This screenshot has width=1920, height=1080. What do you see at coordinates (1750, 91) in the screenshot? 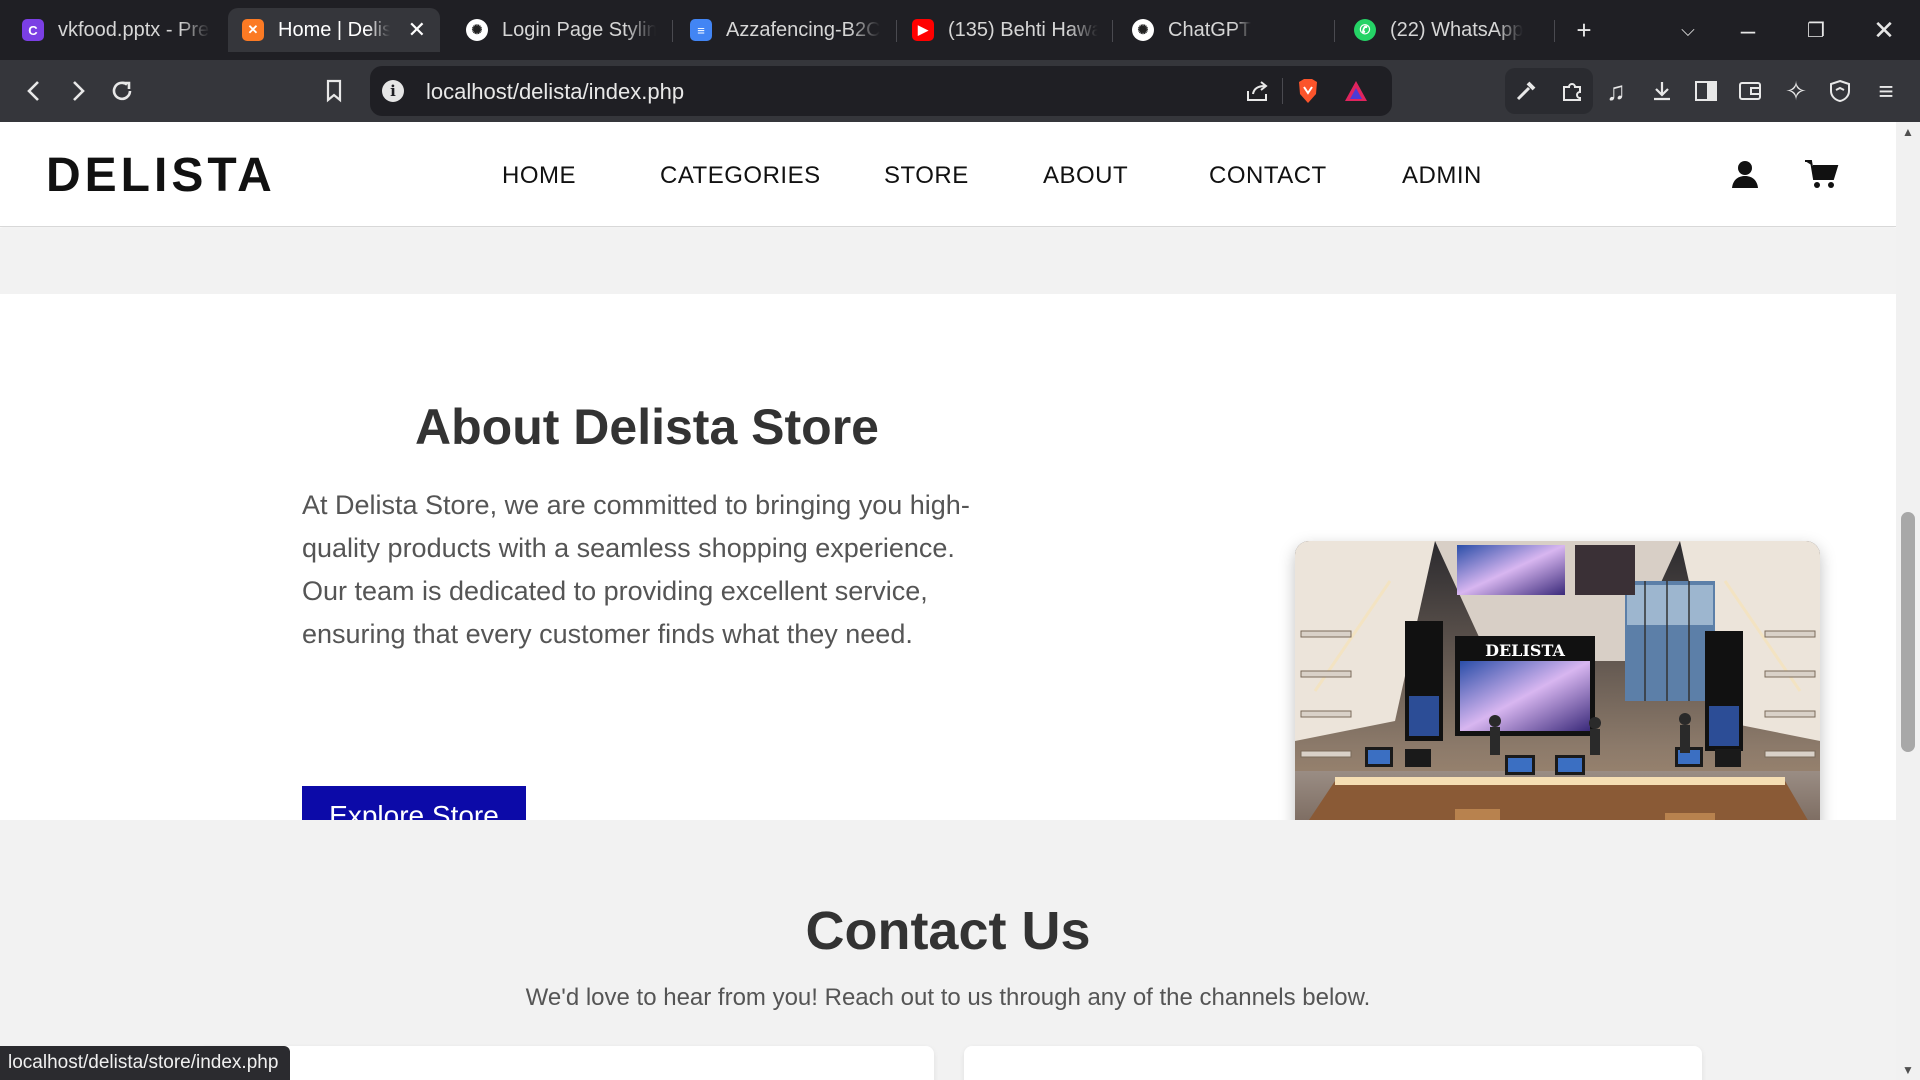
I see `wallet-icon` at bounding box center [1750, 91].